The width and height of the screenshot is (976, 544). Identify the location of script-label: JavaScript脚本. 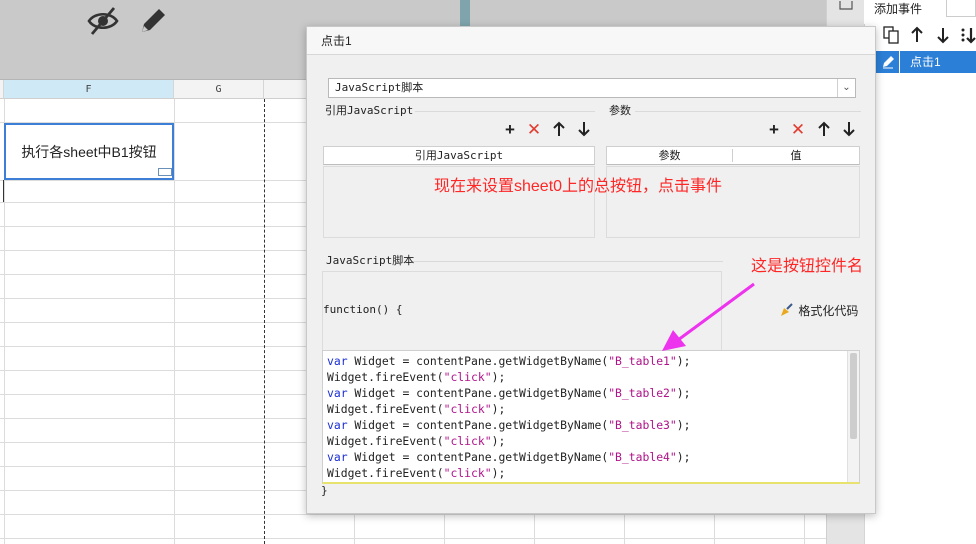
(370, 260).